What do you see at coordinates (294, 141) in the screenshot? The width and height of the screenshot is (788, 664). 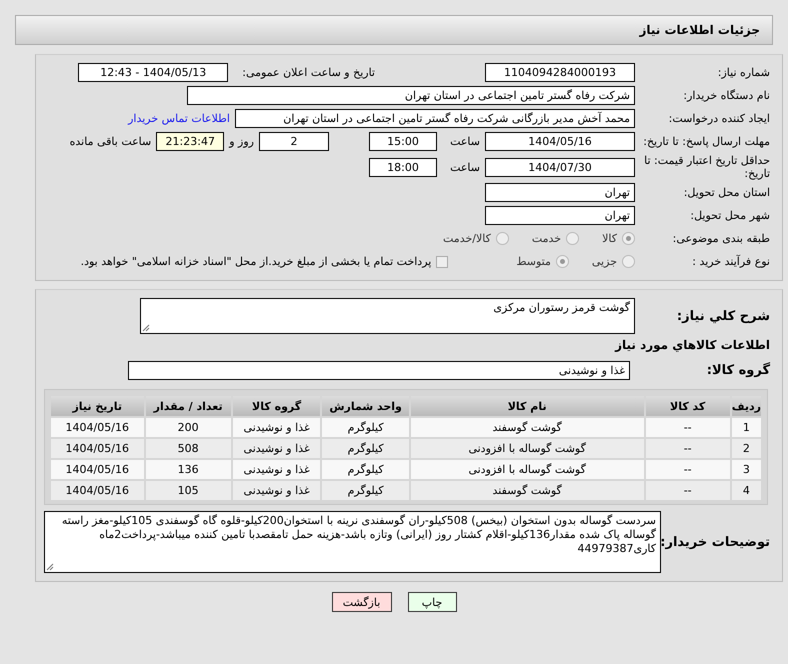 I see `days-field: 2` at bounding box center [294, 141].